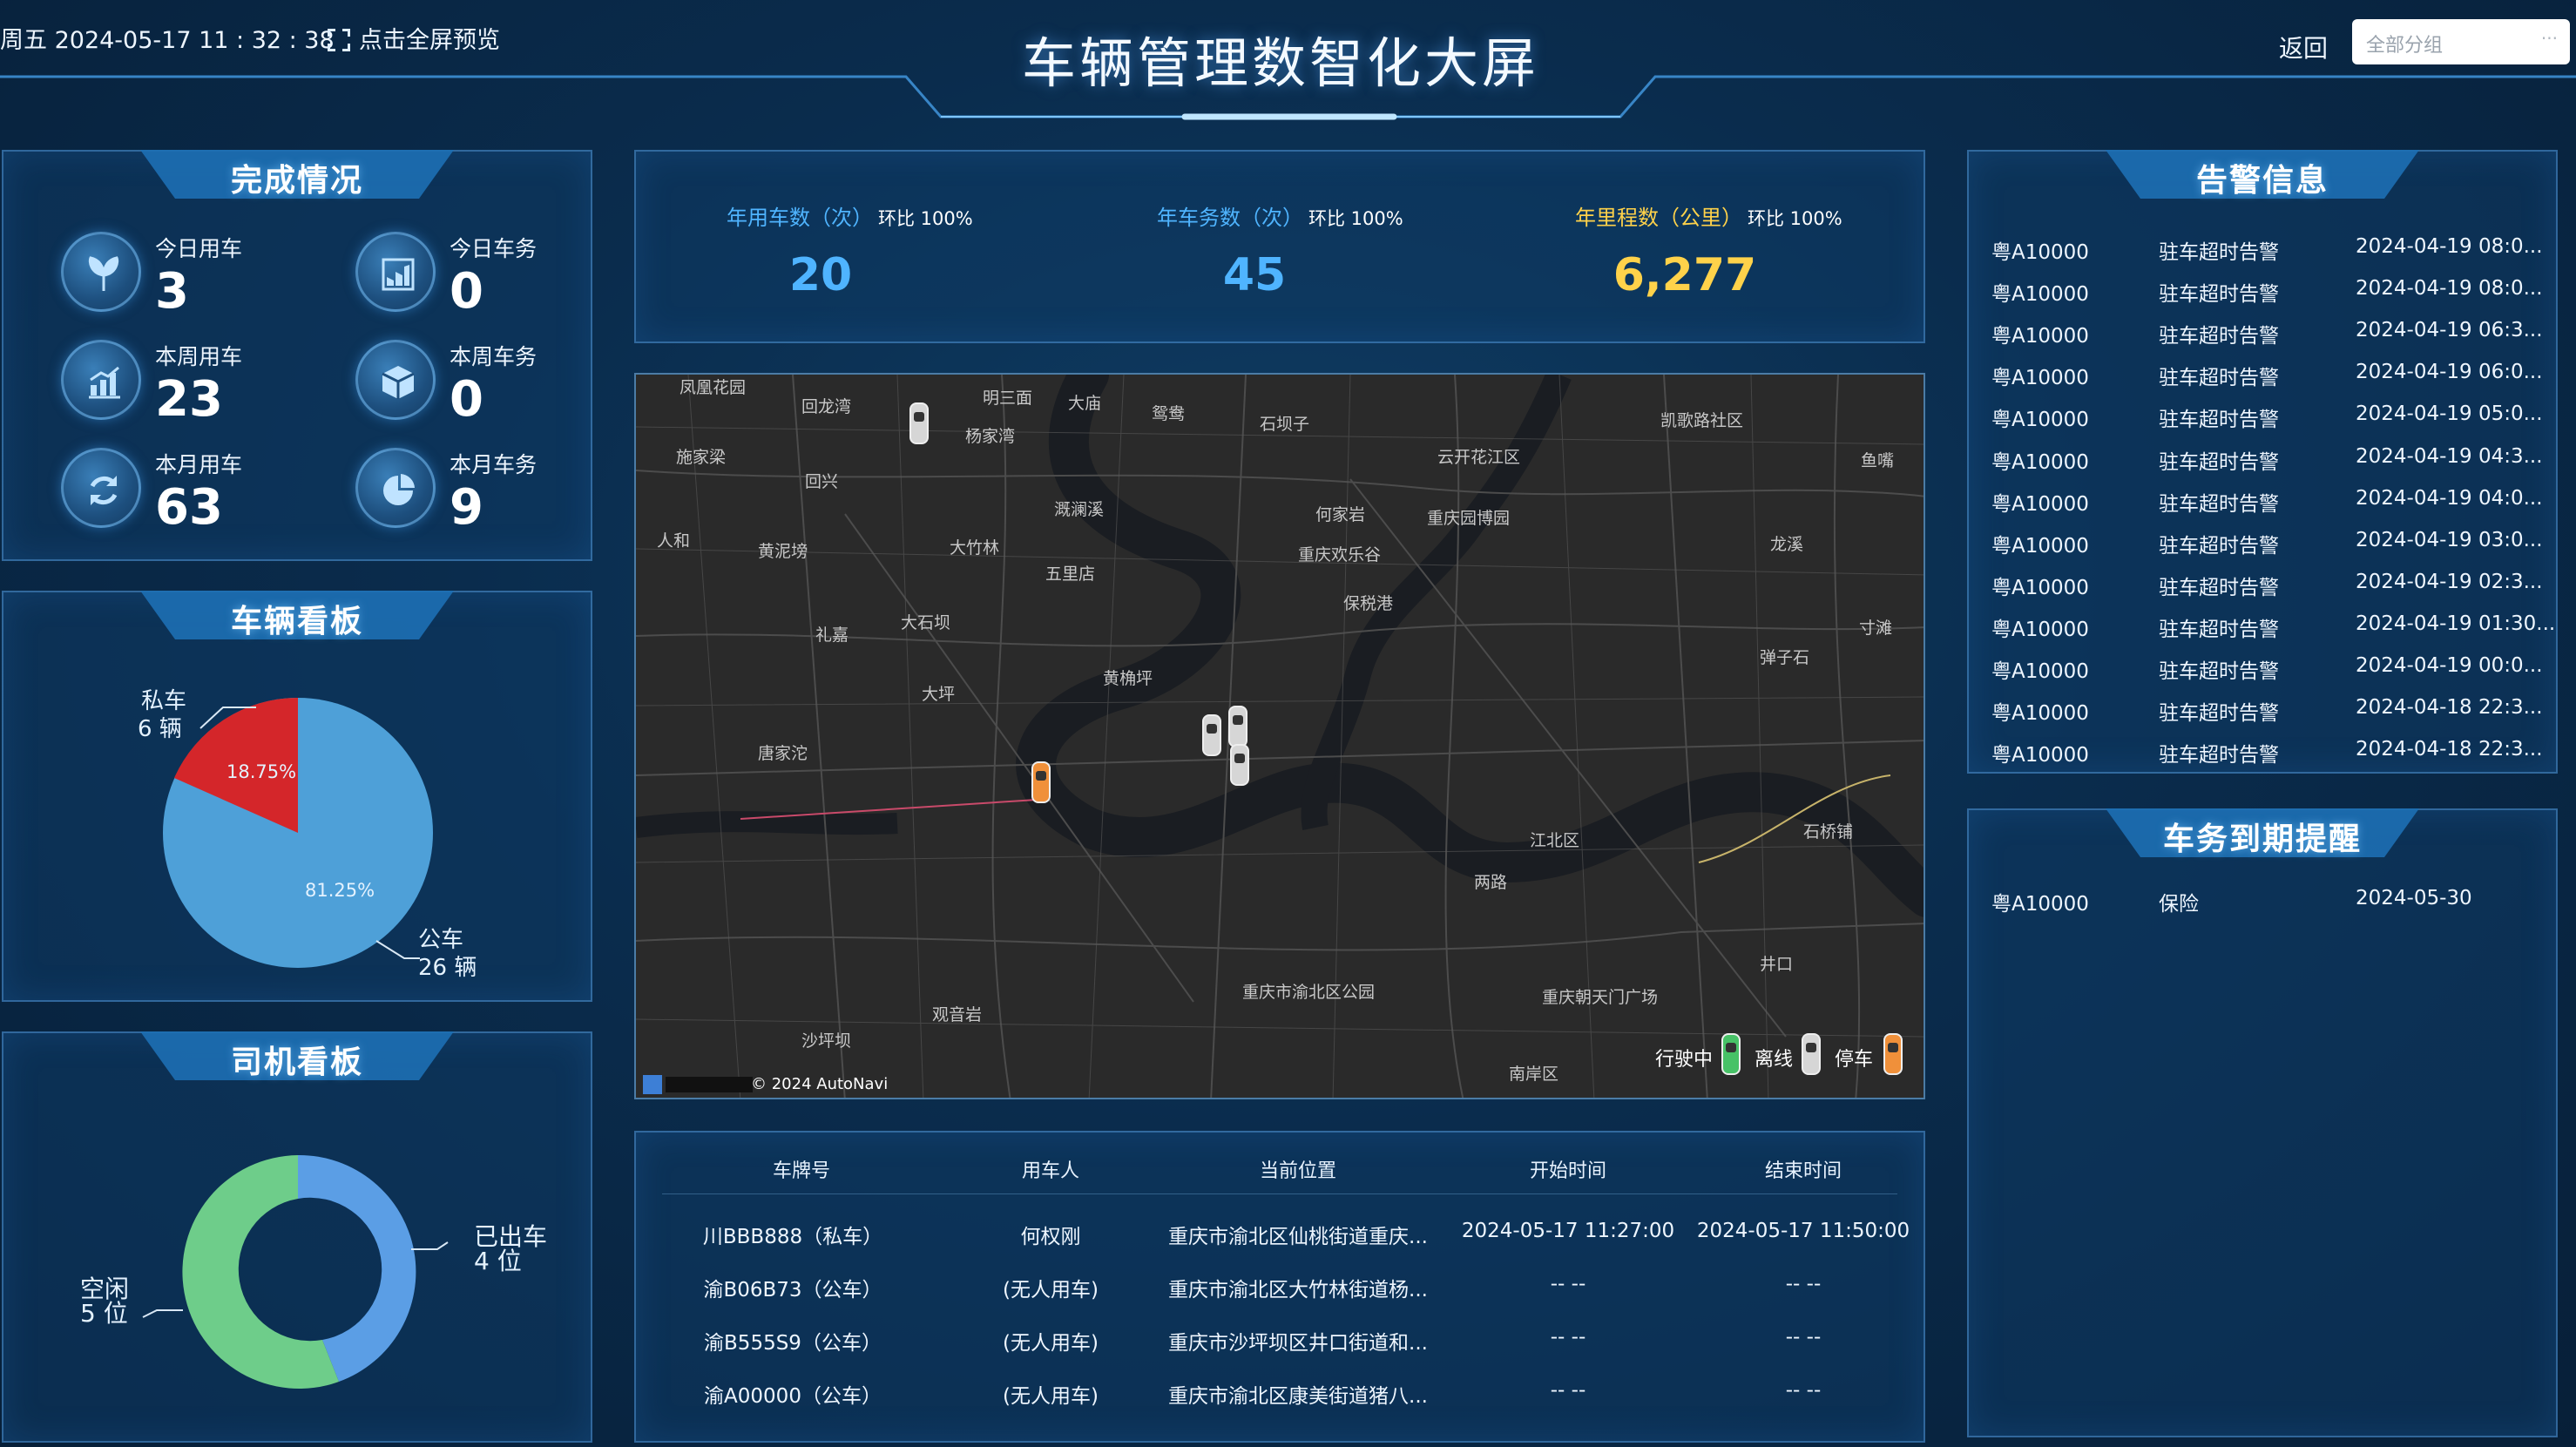 Image resolution: width=2576 pixels, height=1447 pixels. Describe the element at coordinates (793, 1396) in the screenshot. I see `plate-cell: 渝A00000（公车）` at that location.